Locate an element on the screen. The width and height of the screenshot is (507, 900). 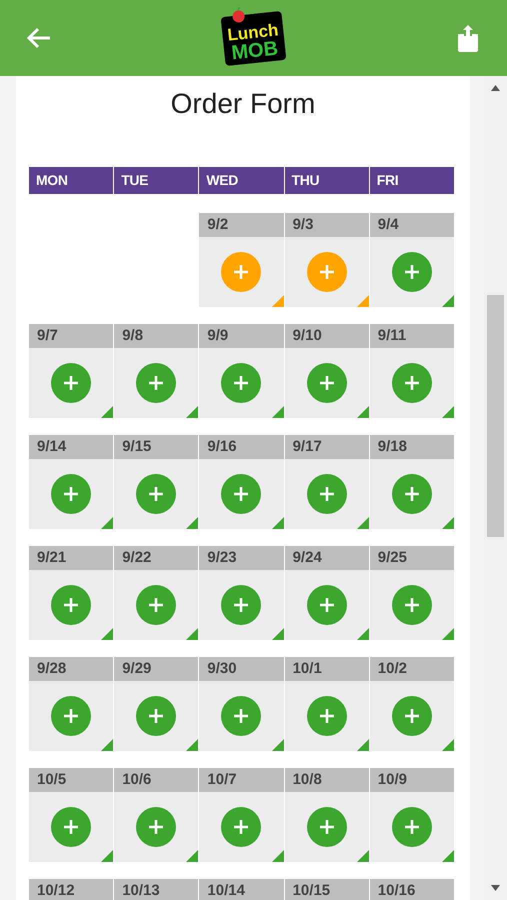
date-label: 10/9 is located at coordinates (412, 780).